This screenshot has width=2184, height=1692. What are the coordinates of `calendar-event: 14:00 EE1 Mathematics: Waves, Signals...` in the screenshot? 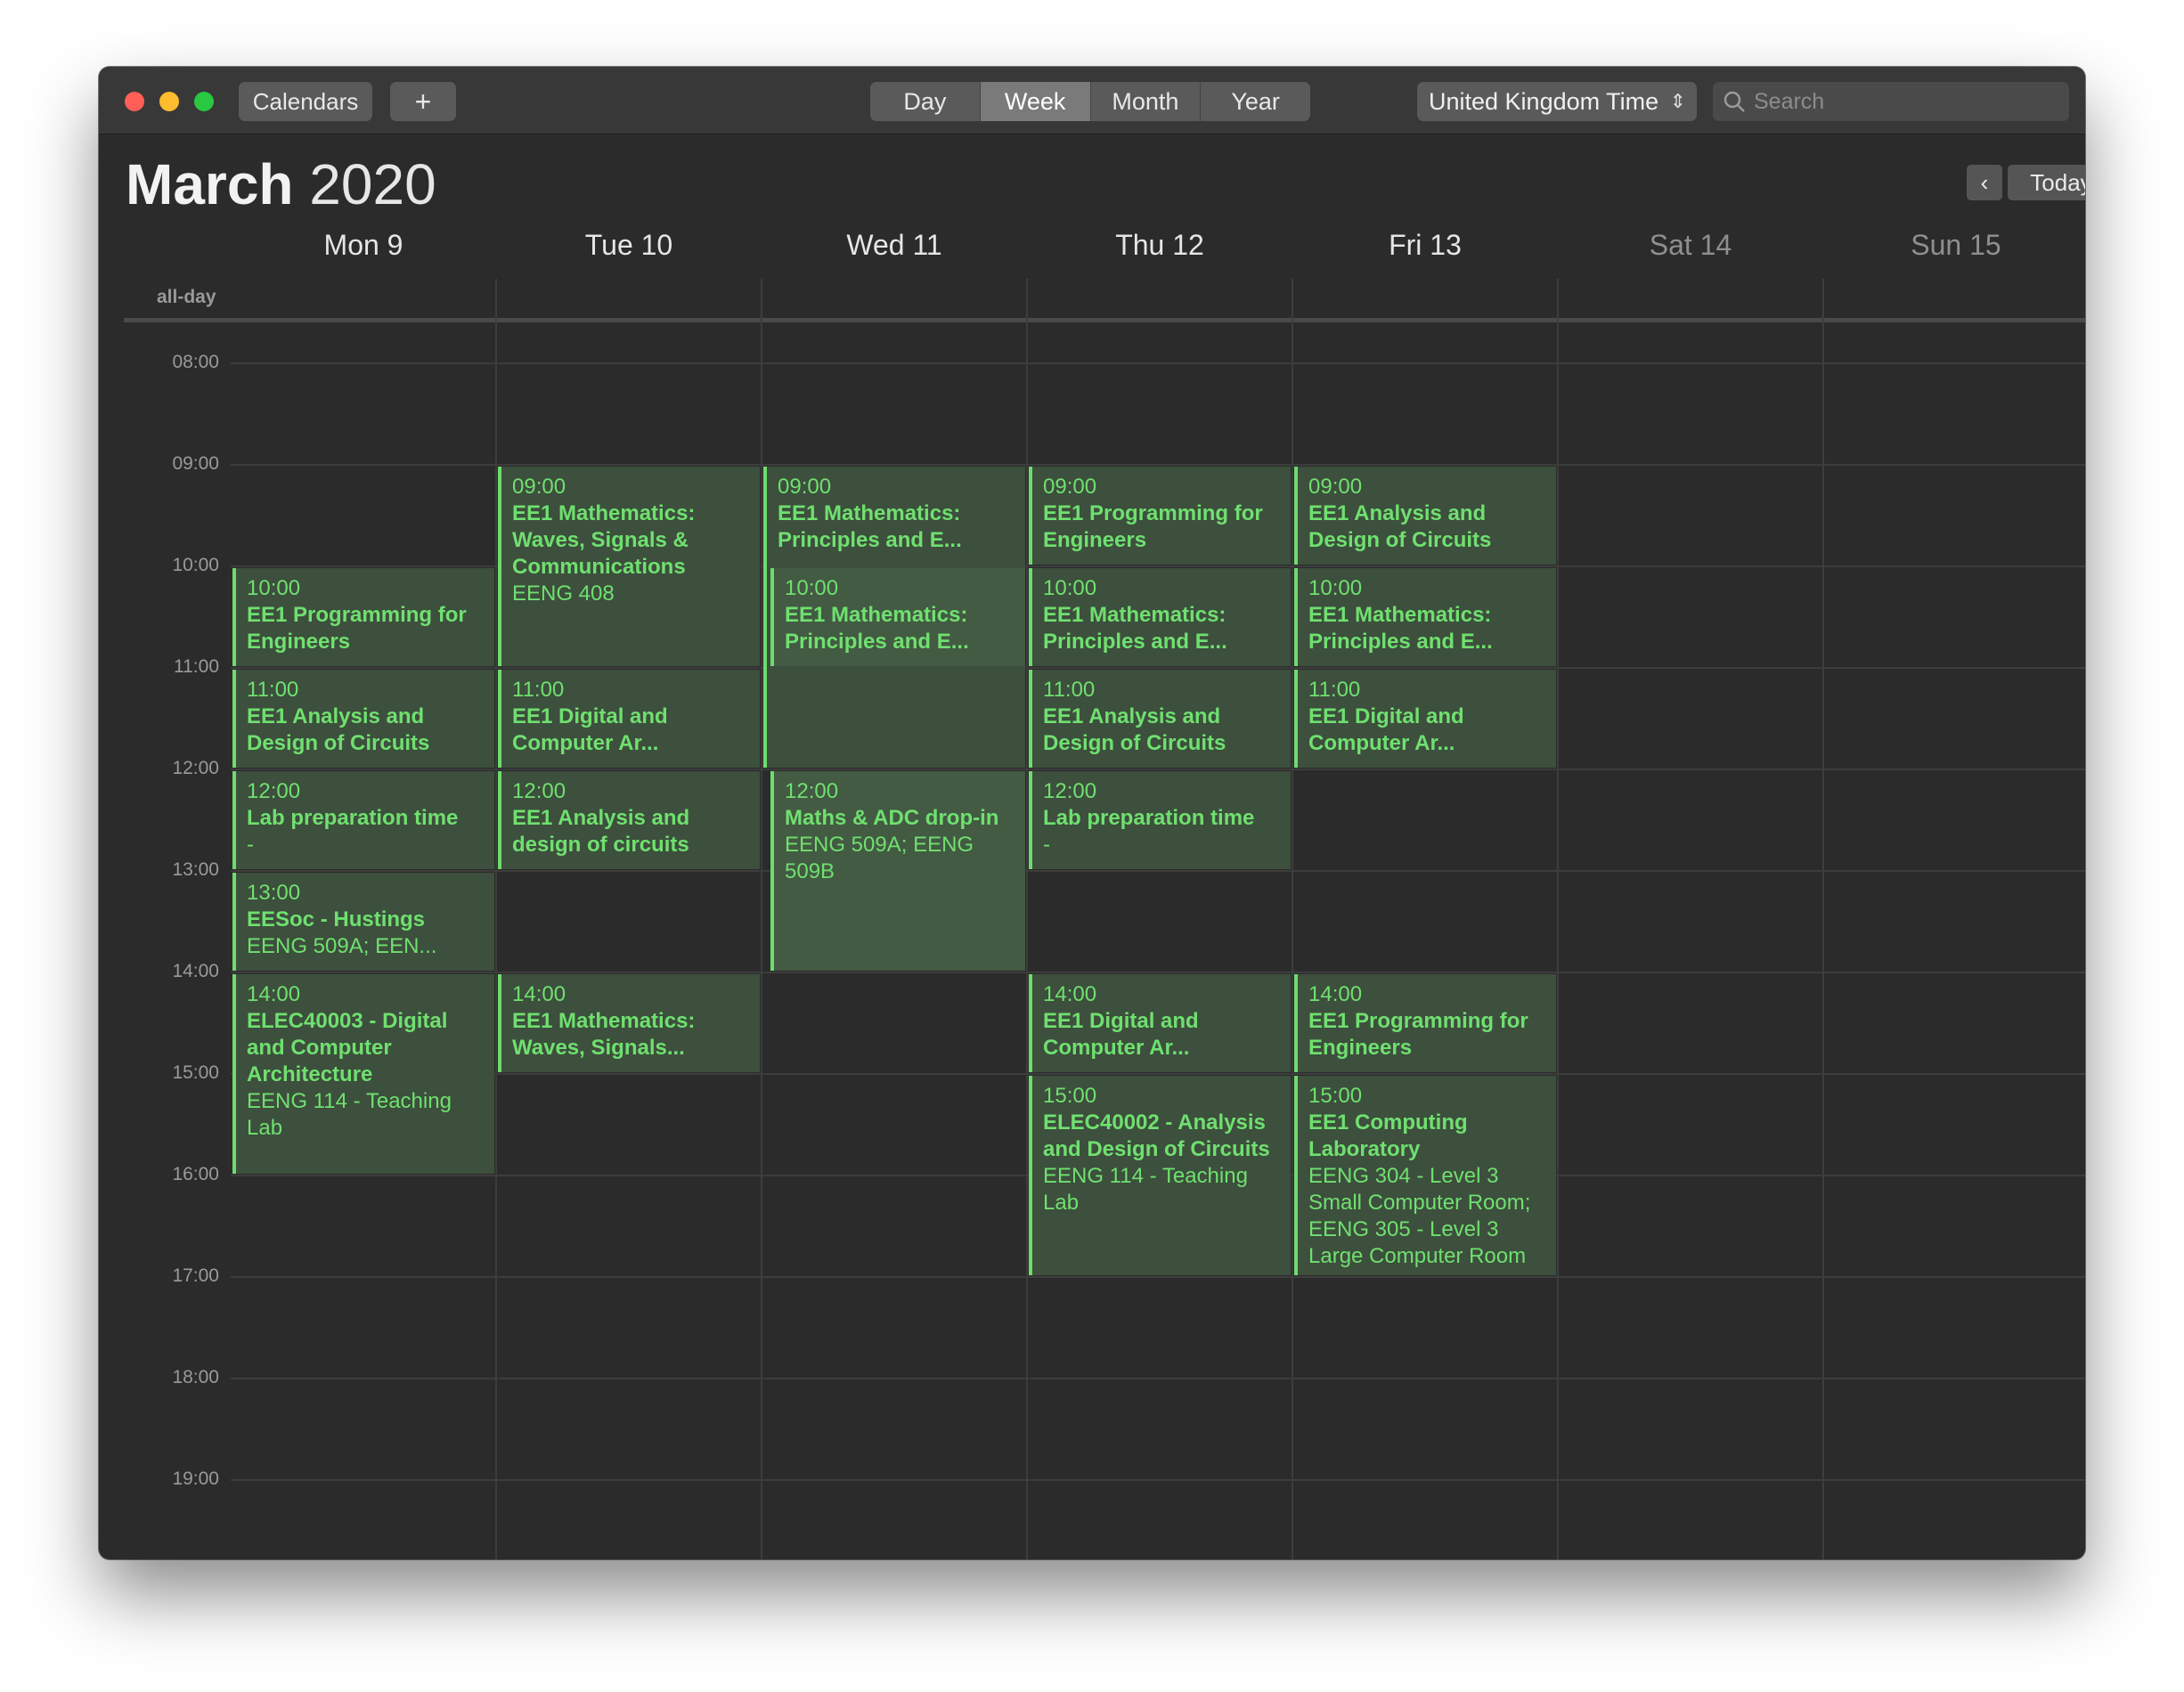 It's located at (629, 1023).